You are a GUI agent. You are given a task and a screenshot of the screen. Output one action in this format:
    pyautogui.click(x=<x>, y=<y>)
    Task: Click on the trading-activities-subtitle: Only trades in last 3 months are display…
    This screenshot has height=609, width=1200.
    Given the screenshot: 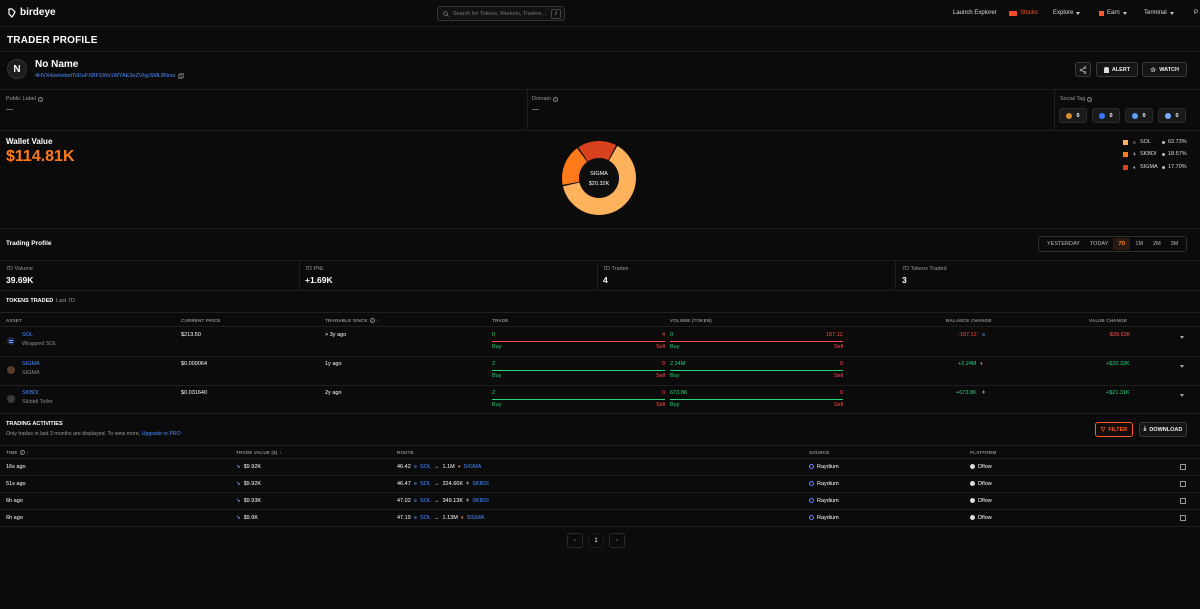 What is the action you would take?
    pyautogui.click(x=93, y=434)
    